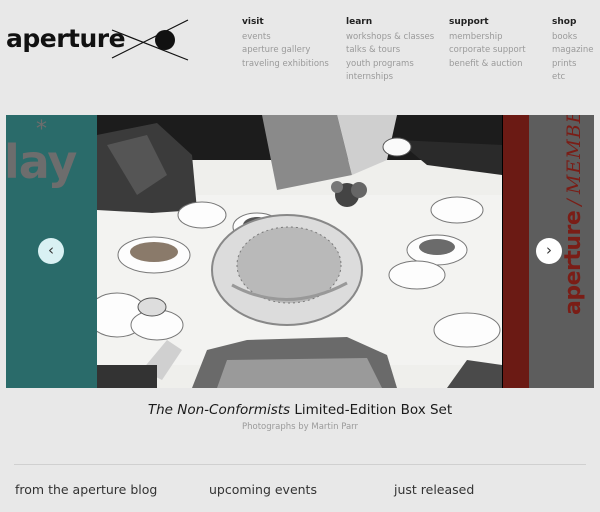  What do you see at coordinates (390, 22) in the screenshot?
I see `nav-heading-learn: learn` at bounding box center [390, 22].